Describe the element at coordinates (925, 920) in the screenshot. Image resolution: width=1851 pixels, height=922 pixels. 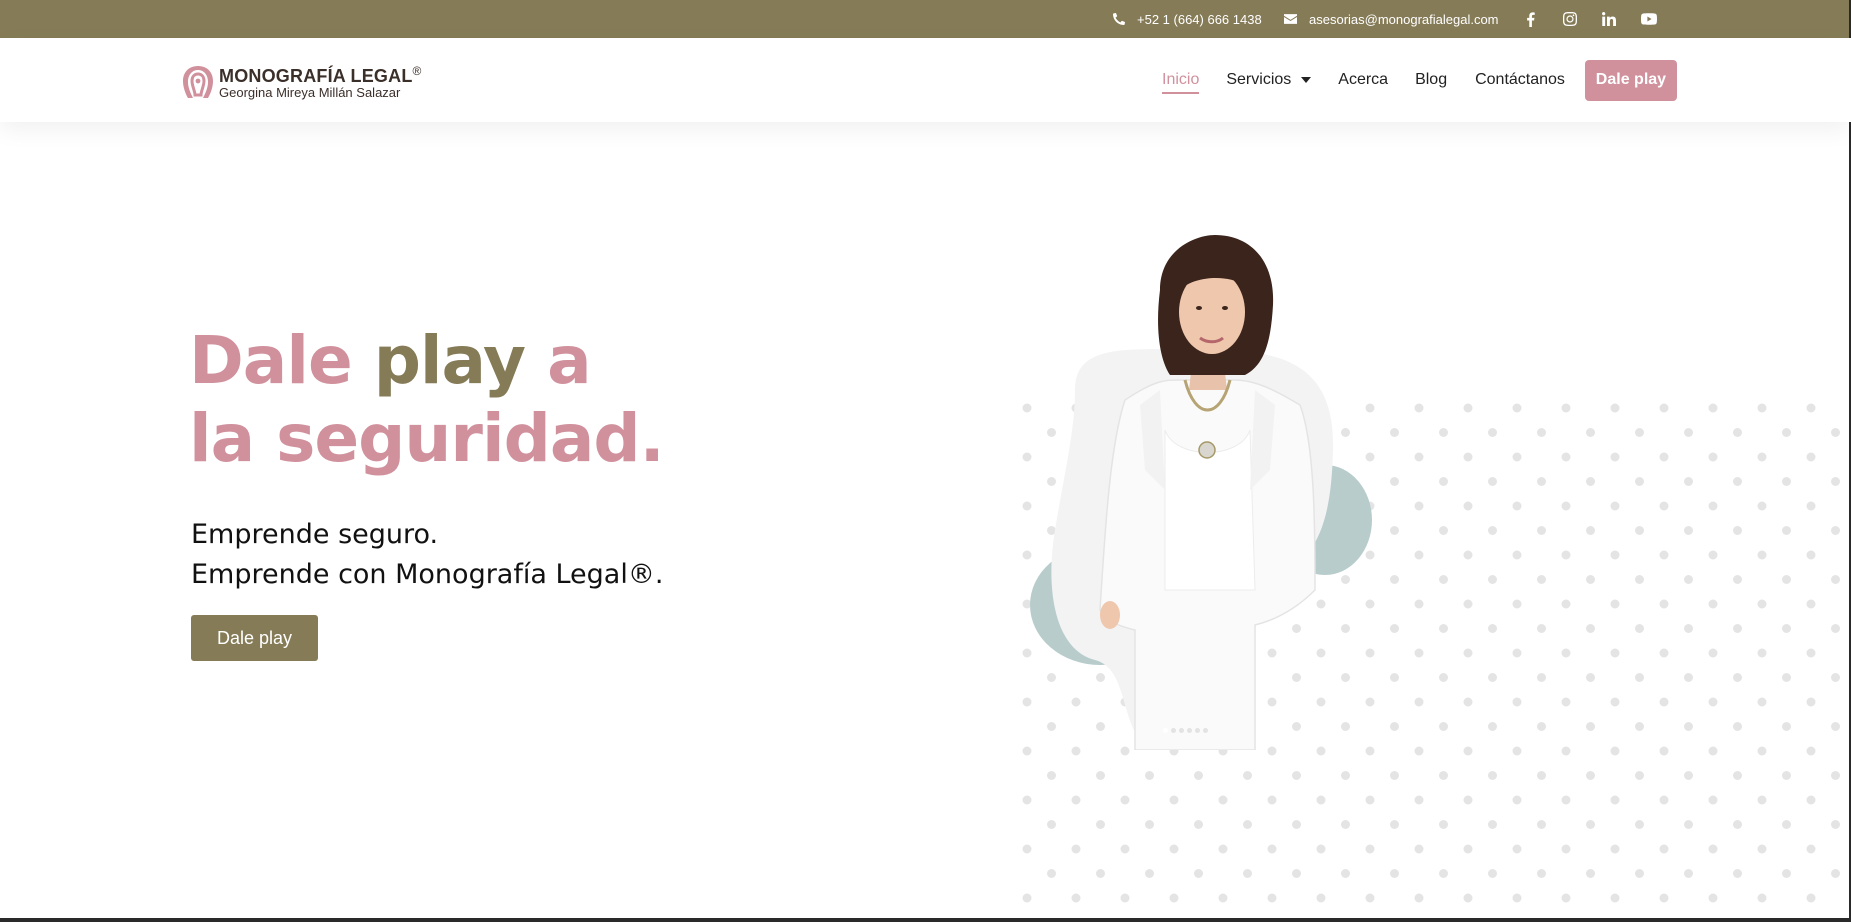
I see `window-bottom-edge` at that location.